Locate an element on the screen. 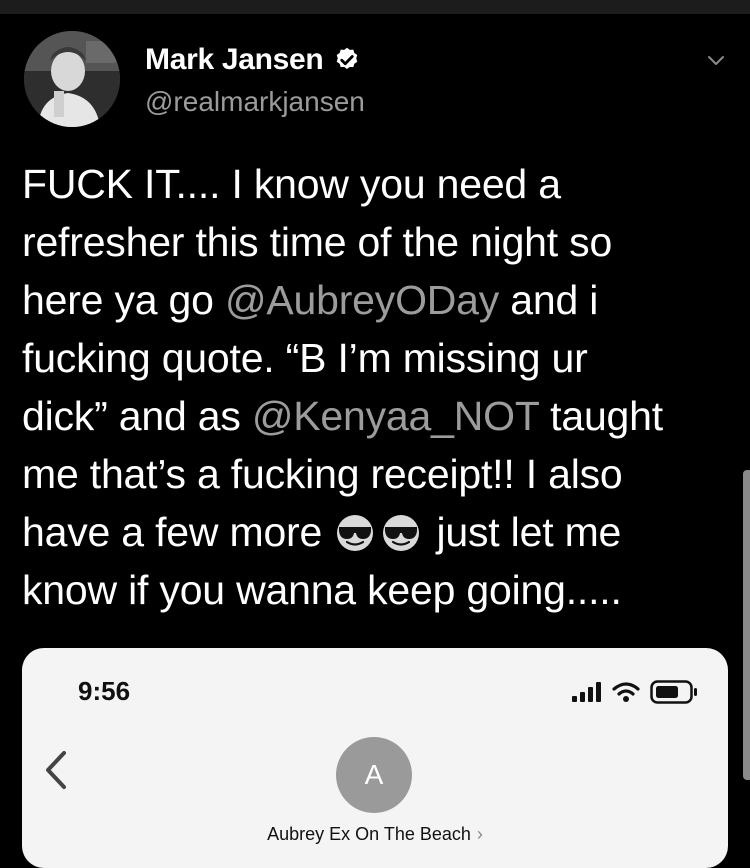 Image resolution: width=750 pixels, height=868 pixels. tweet-text-segment: dick” and as is located at coordinates (137, 416).